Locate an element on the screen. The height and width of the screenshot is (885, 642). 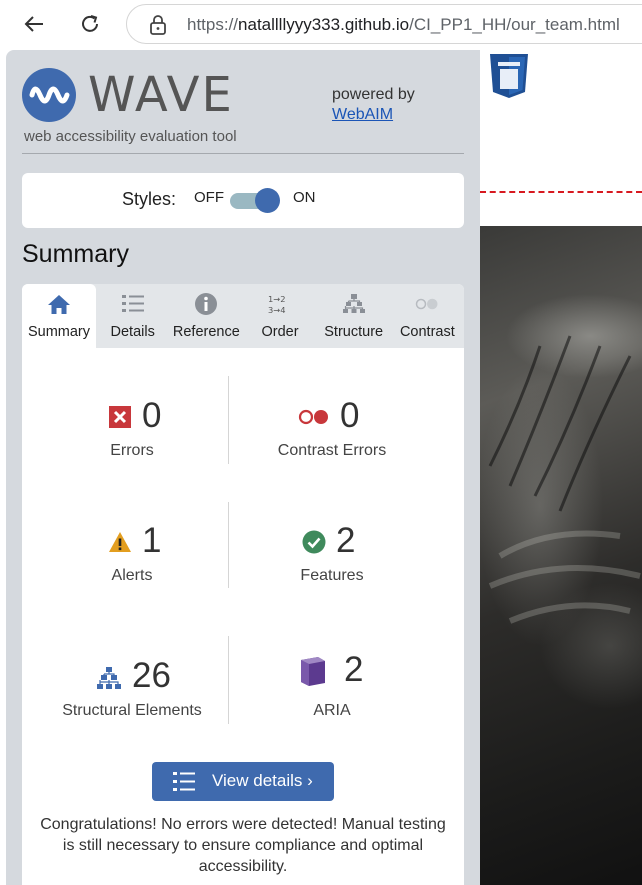
info-icon is located at coordinates (206, 304).